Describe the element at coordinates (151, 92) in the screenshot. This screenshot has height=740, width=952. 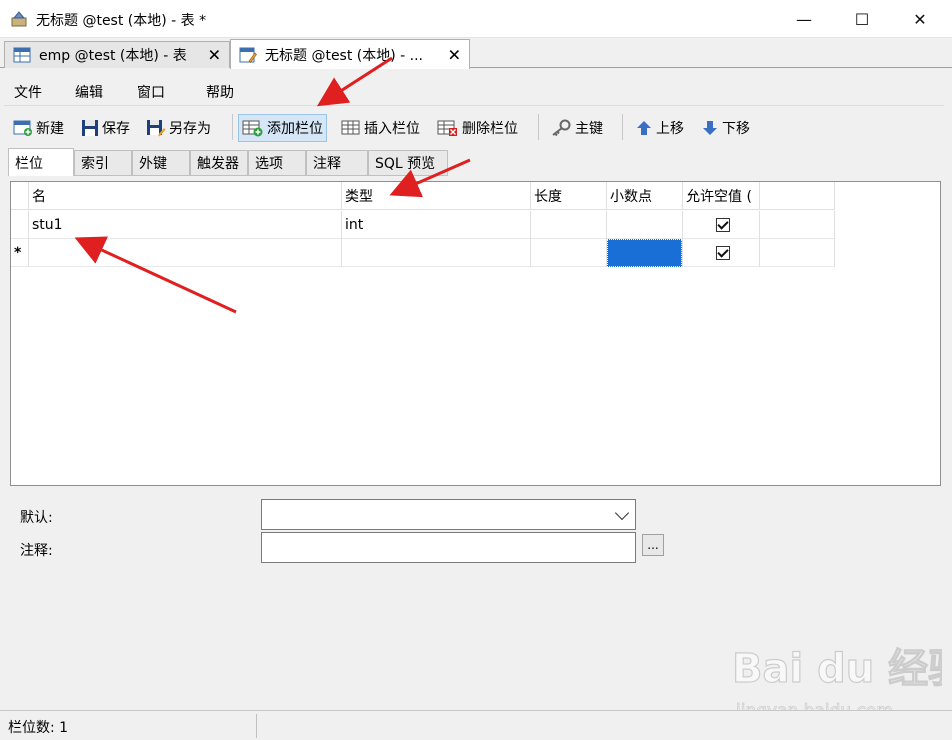
I see `menu-window: 窗口` at that location.